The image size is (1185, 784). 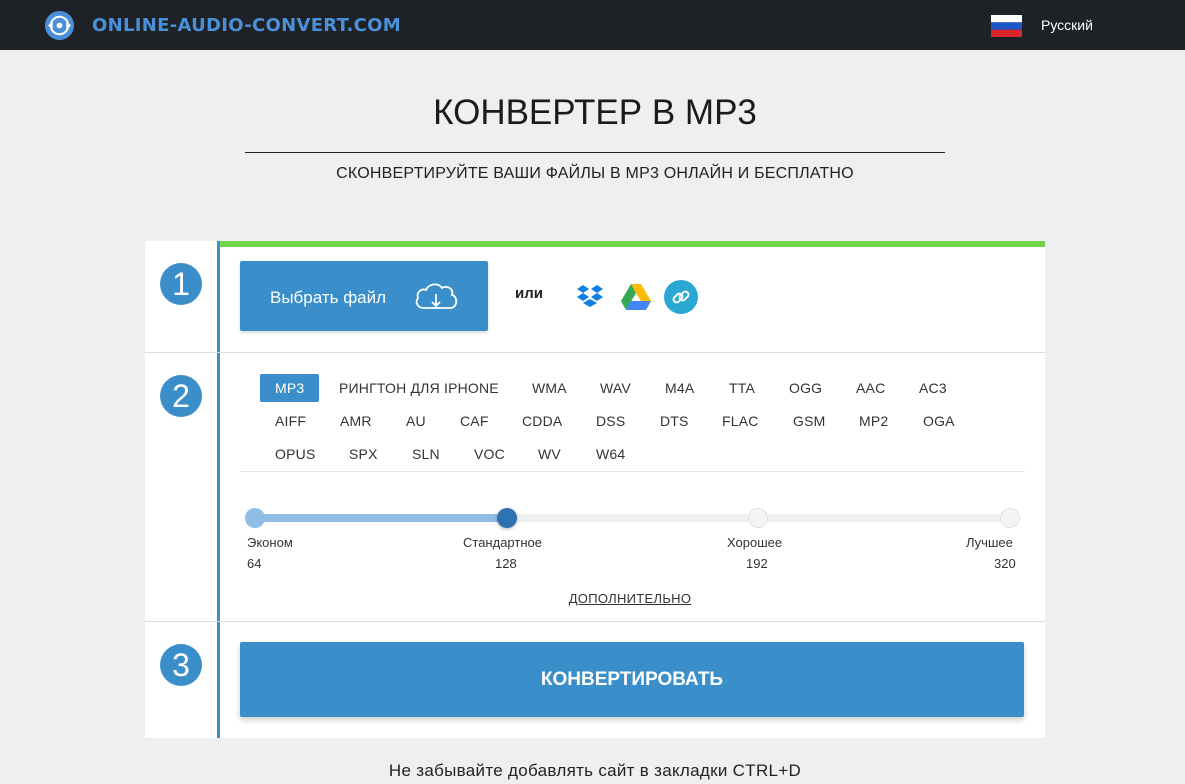 I want to click on quality-label-good: Хорошее, so click(x=755, y=542).